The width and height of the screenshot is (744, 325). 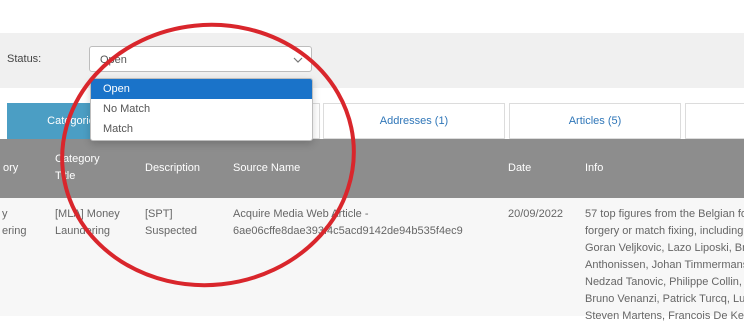 What do you see at coordinates (663, 282) in the screenshot?
I see `cell-info-line: Nedzad Tanovic, Philippe Collin,` at bounding box center [663, 282].